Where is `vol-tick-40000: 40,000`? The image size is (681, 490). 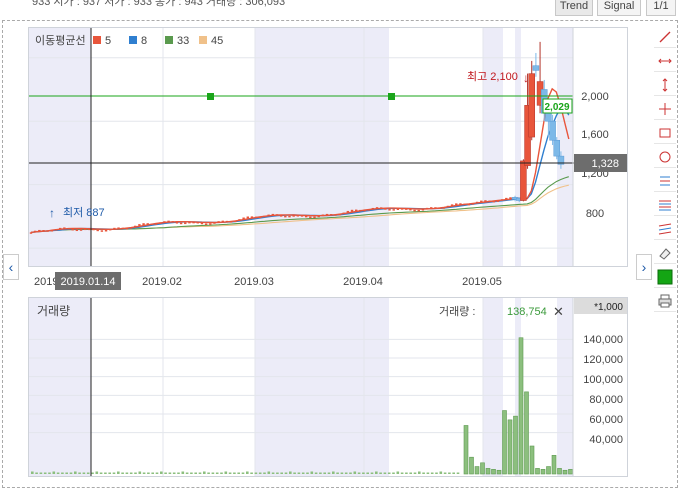 vol-tick-40000: 40,000 is located at coordinates (606, 440).